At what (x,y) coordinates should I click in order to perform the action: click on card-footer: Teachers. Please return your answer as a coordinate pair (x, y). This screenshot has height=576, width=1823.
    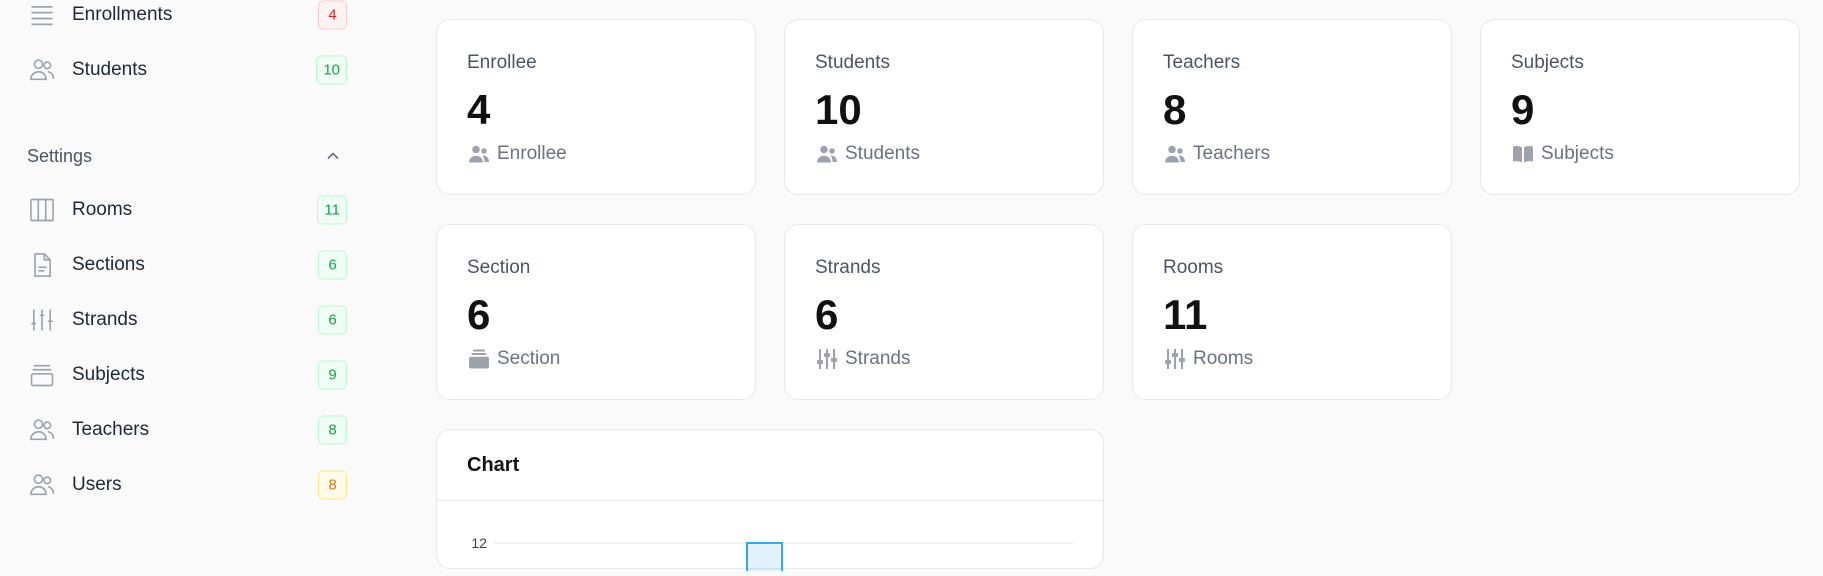
    Looking at the image, I should click on (1216, 154).